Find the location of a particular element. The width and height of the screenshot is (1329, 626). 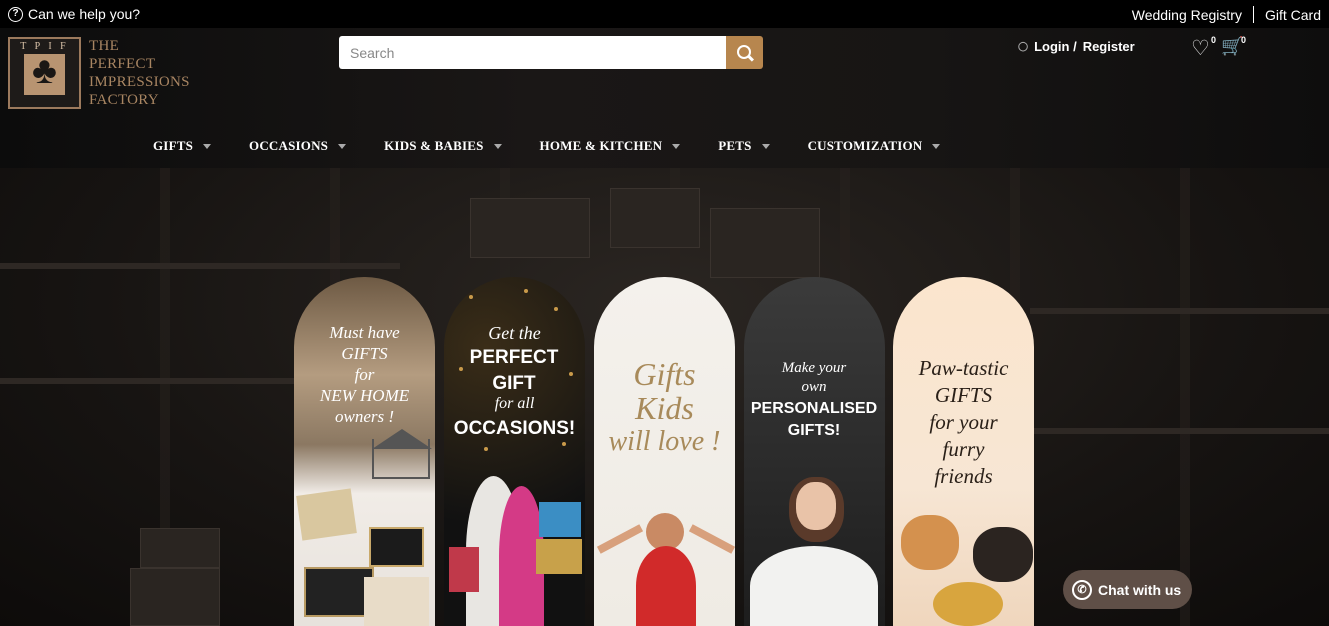

promo-line: Gifts is located at coordinates (664, 374).